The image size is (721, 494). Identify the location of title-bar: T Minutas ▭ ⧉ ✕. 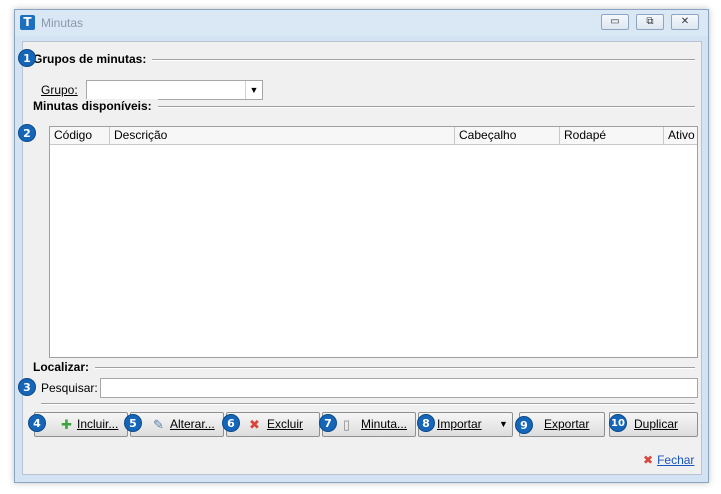
(361, 23).